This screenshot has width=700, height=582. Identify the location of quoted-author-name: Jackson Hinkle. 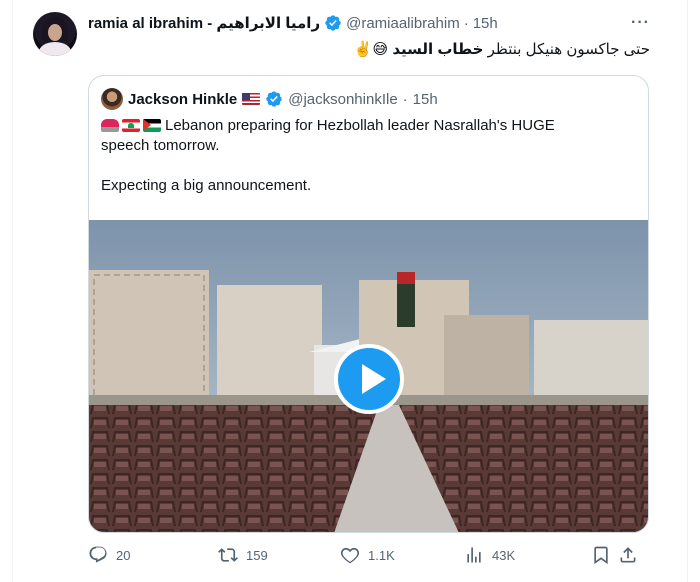
(183, 99).